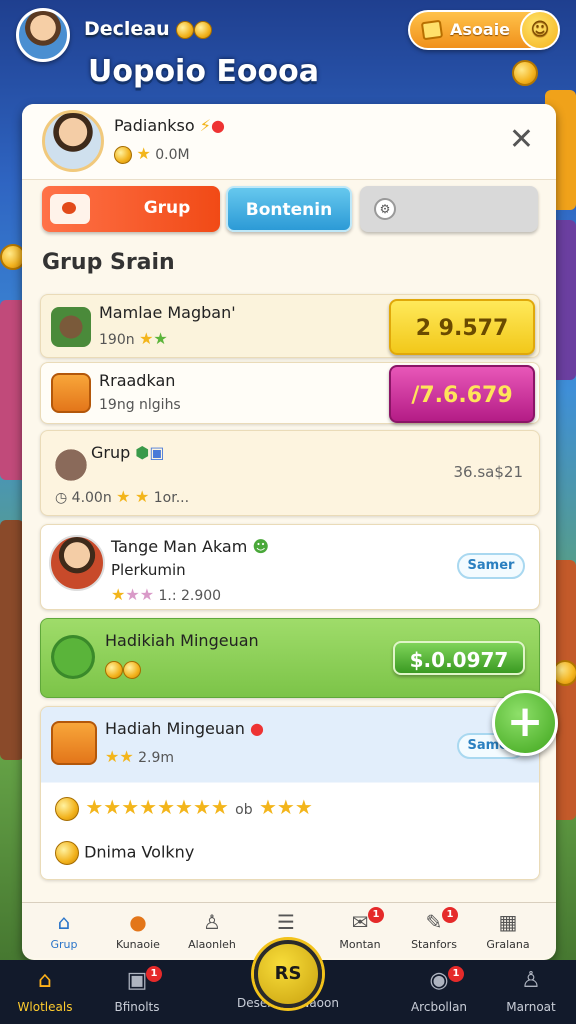 The height and width of the screenshot is (1024, 576). I want to click on star-icon: ★★★★★★★★, so click(157, 807).